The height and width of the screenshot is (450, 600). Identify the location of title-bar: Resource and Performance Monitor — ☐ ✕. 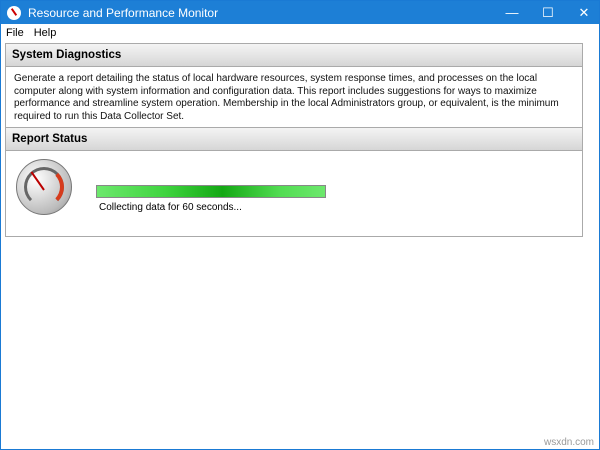
(300, 12).